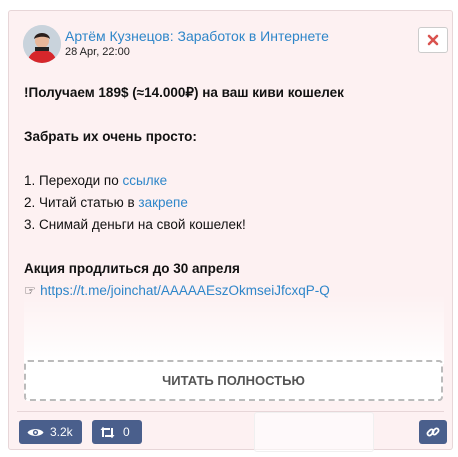 This screenshot has width=458, height=457. I want to click on views-button: 3.2k, so click(50, 432).